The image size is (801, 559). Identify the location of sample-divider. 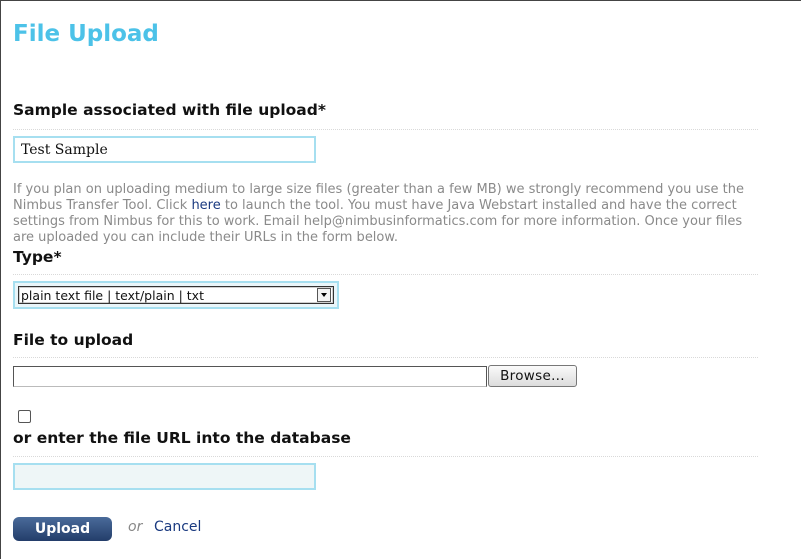
(385, 129).